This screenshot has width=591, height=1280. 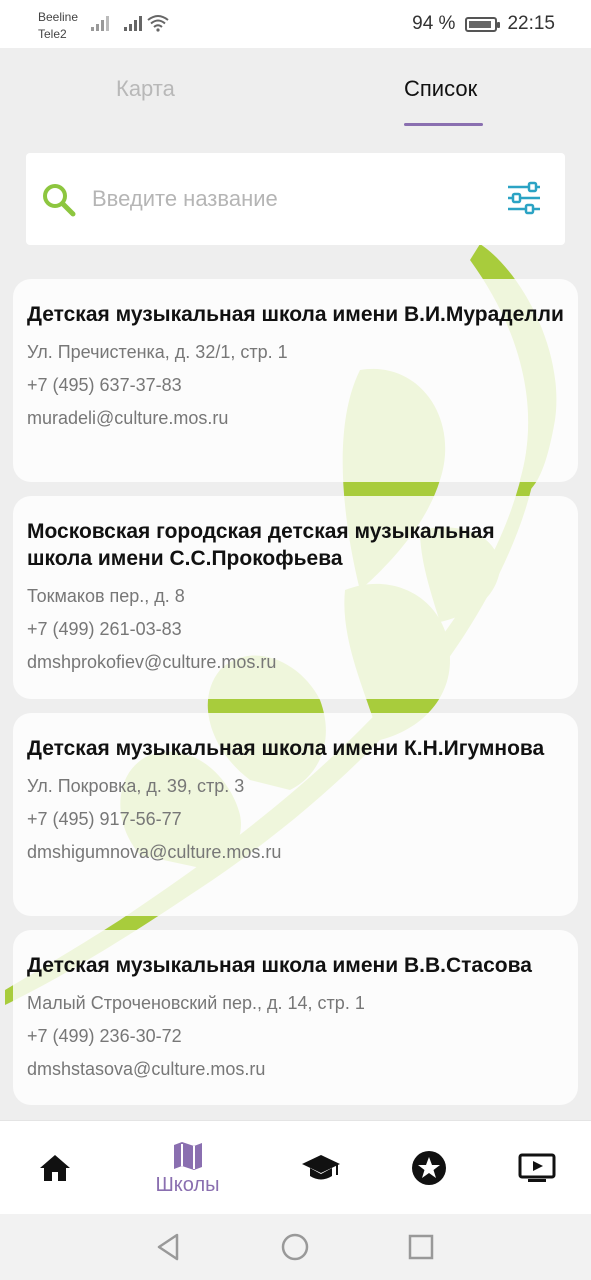 What do you see at coordinates (158, 23) in the screenshot?
I see `wifi-icon` at bounding box center [158, 23].